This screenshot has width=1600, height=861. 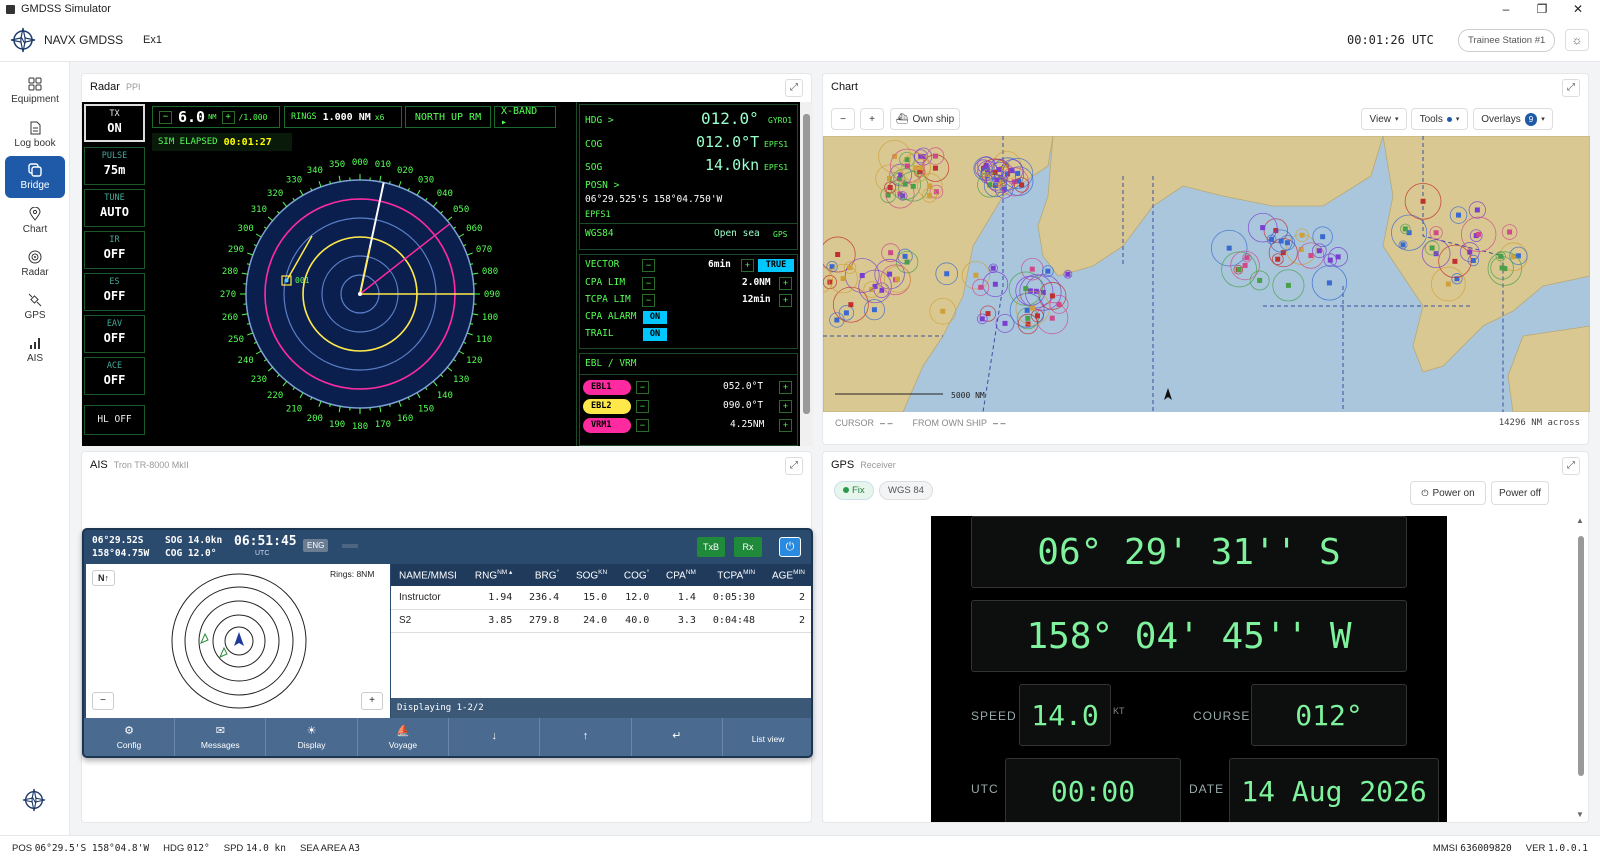 I want to click on ais-softkey: ↵, so click(x=677, y=737).